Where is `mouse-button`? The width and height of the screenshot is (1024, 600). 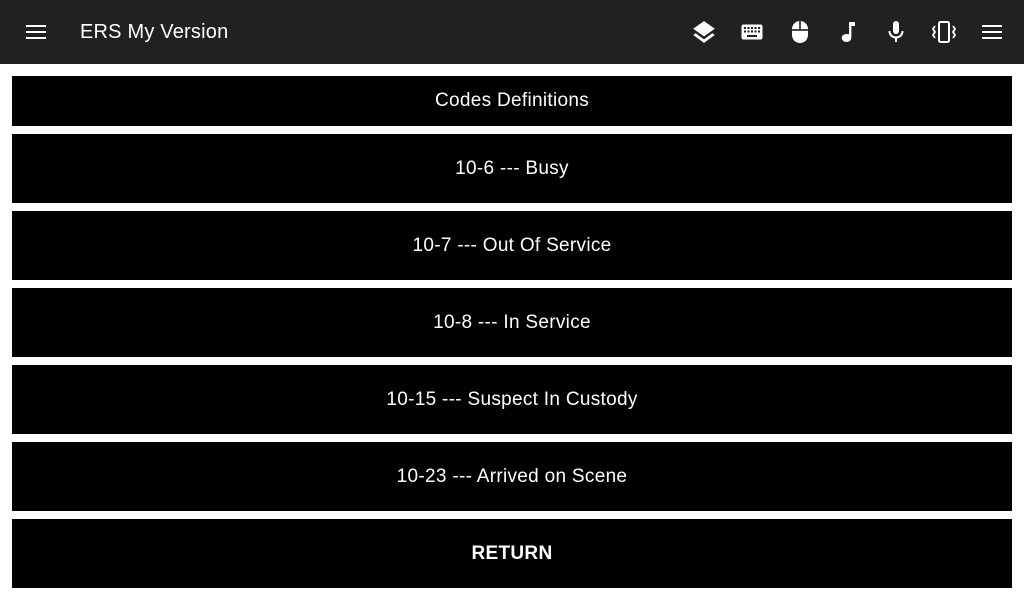 mouse-button is located at coordinates (800, 32).